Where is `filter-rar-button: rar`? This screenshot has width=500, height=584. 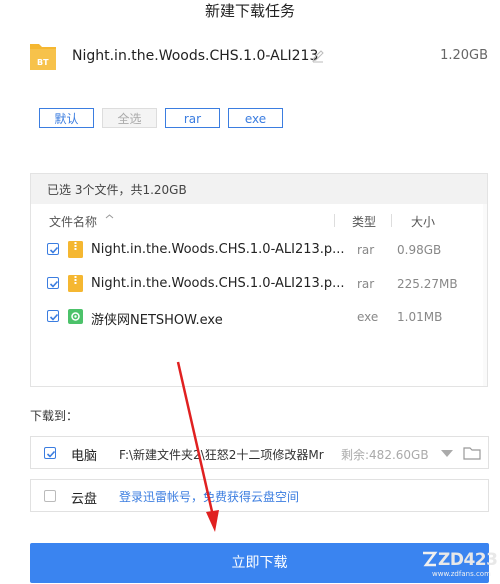
filter-rar-button: rar is located at coordinates (192, 118).